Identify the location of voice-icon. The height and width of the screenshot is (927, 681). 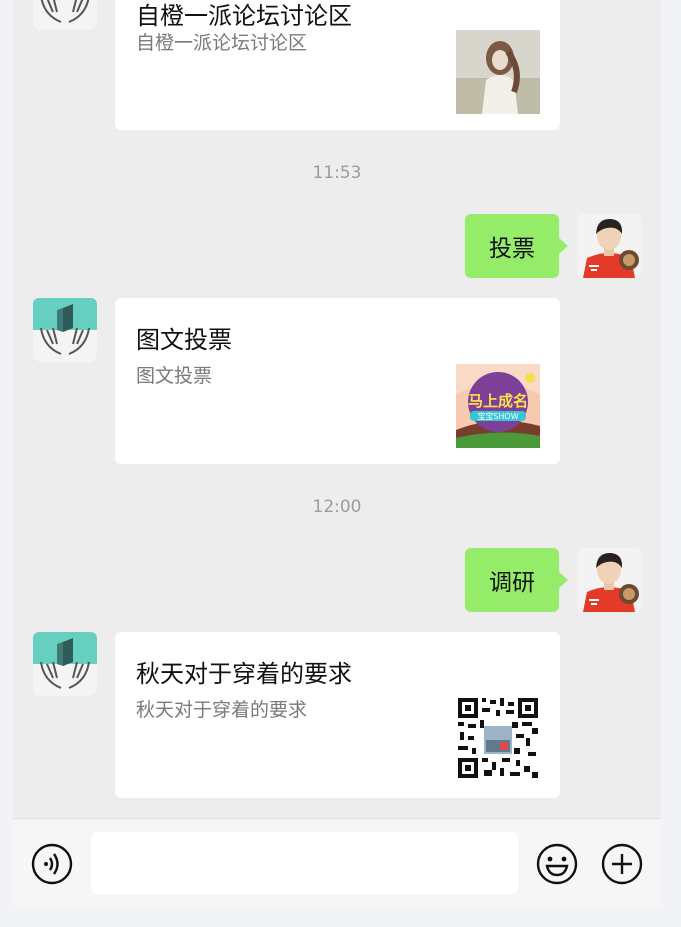
(52, 864).